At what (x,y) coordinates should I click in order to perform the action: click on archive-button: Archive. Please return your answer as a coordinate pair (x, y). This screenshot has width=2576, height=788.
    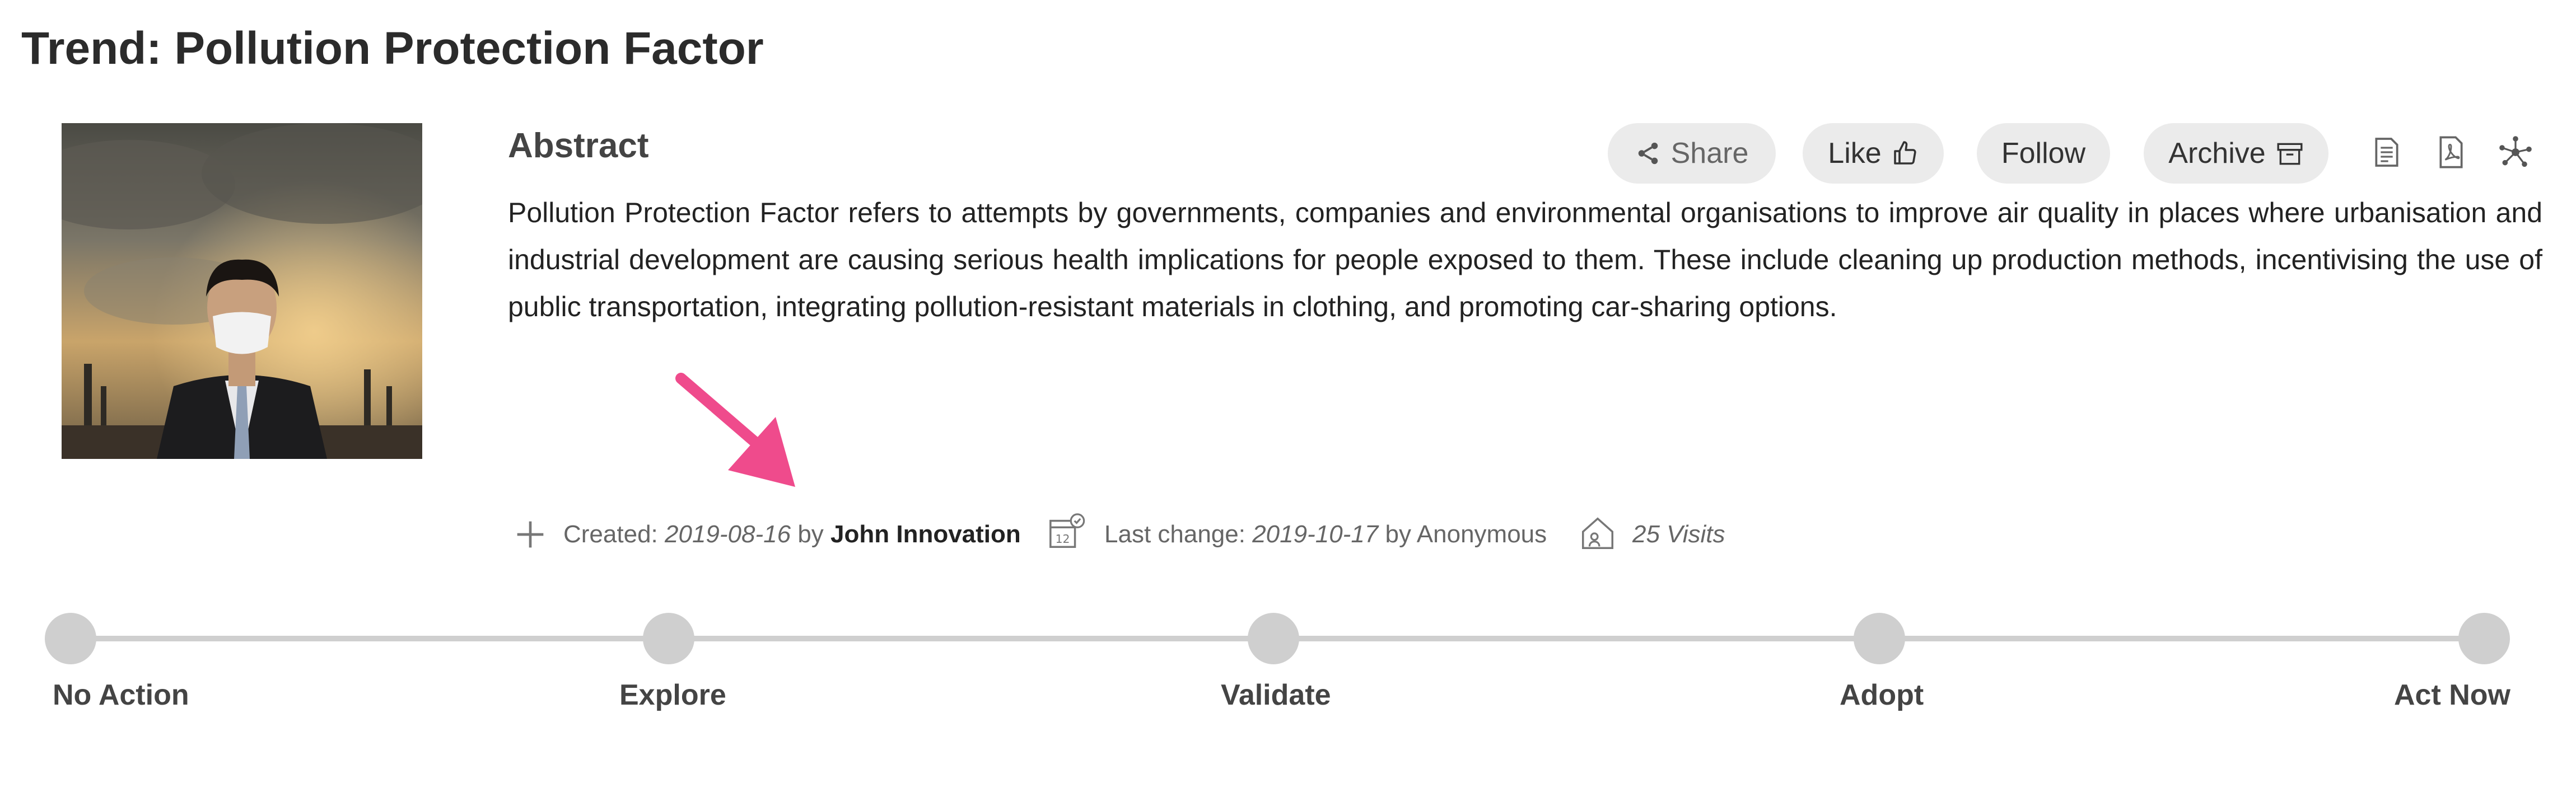
    Looking at the image, I should click on (2236, 153).